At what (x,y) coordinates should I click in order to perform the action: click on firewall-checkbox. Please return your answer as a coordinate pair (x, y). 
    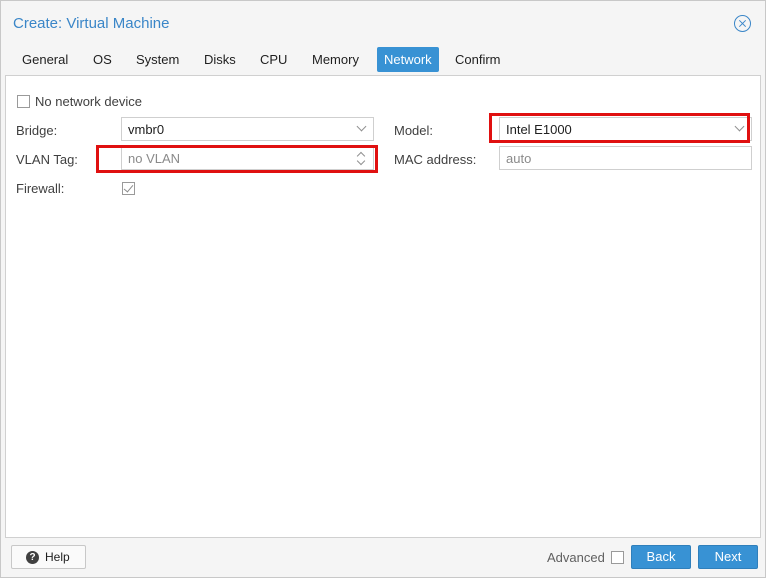
    Looking at the image, I should click on (128, 188).